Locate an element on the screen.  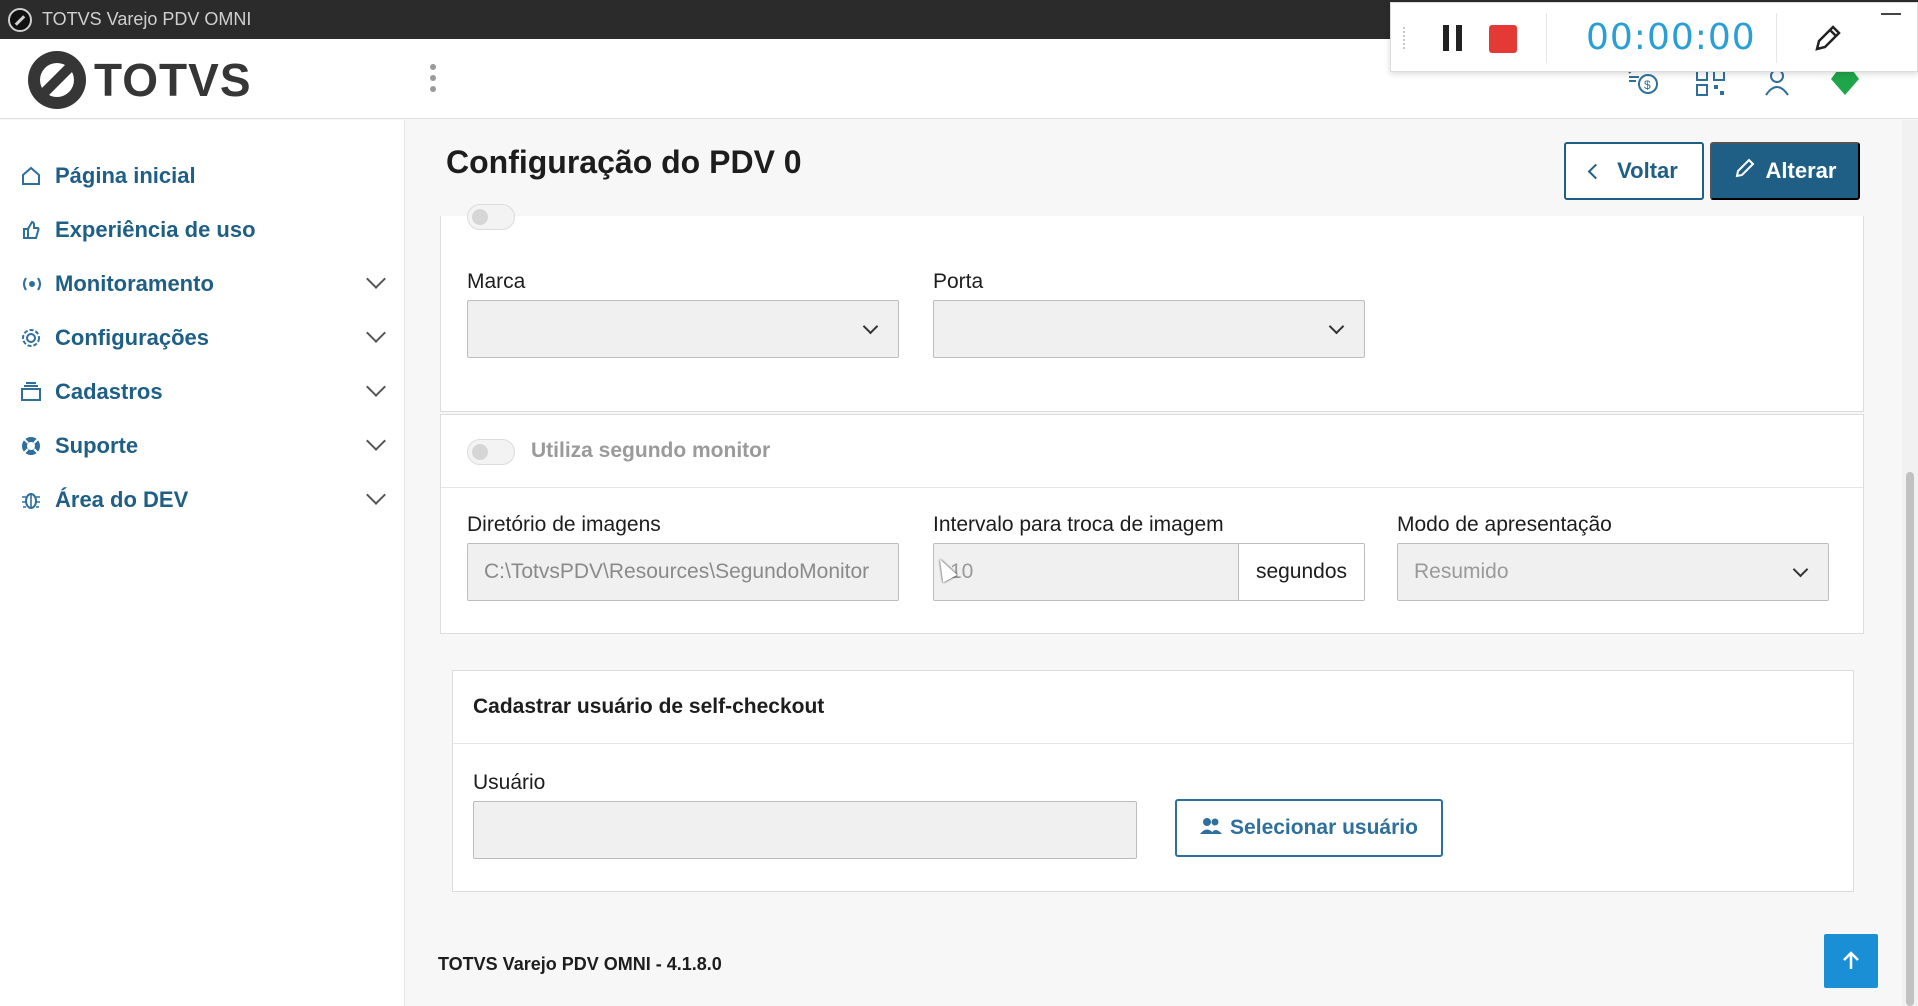
mode-select: Resumido is located at coordinates (1613, 572).